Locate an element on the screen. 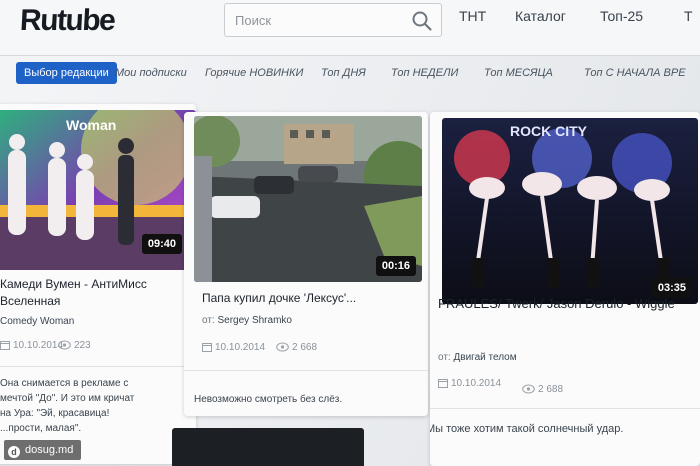 The height and width of the screenshot is (466, 700). video-thumbnail is located at coordinates (268, 447).